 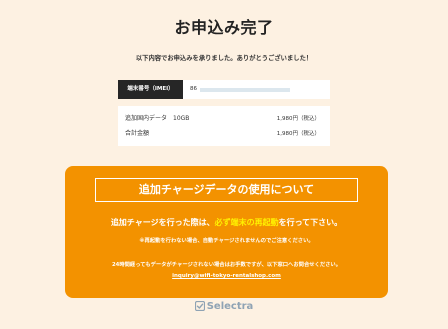 I want to click on notice-main-emphasis: 必ず端末の再起動, so click(x=246, y=222).